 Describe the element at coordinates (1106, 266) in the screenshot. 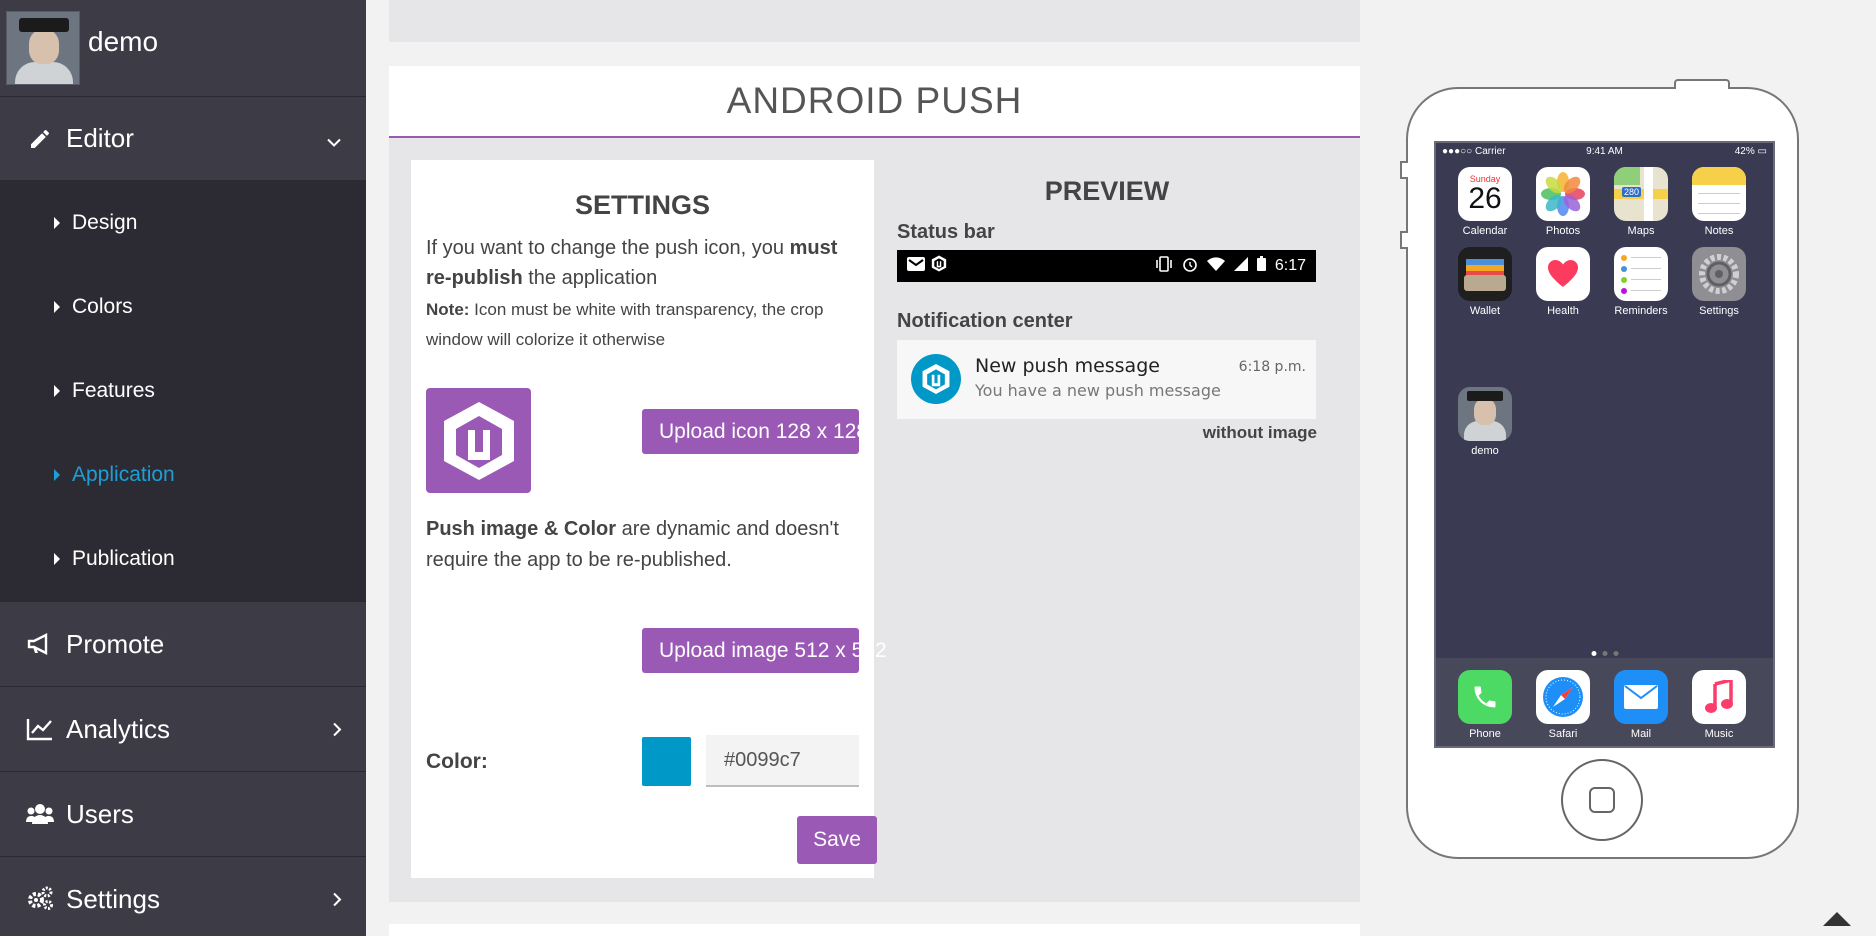

I see `android-status-bar: 6:17` at that location.